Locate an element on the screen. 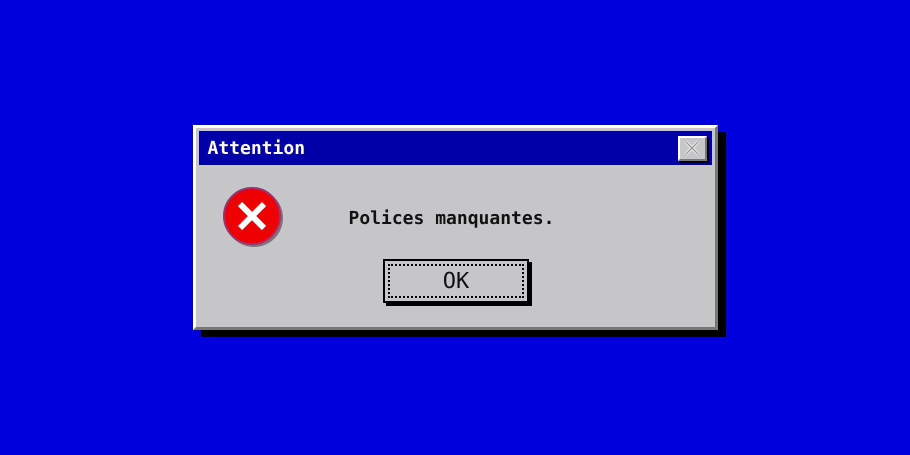  close-icon is located at coordinates (692, 148).